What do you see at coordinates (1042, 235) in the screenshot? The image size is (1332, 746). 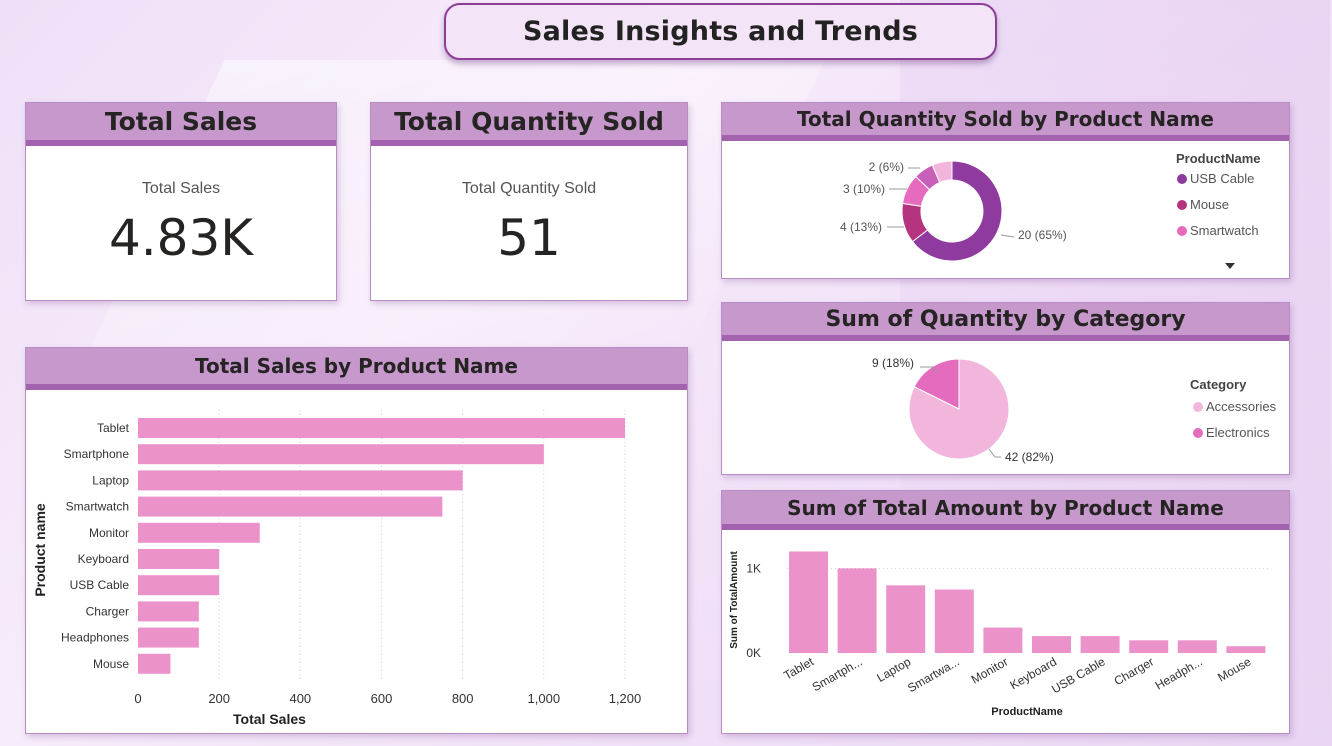 I see `data-label: 20 (65%)` at bounding box center [1042, 235].